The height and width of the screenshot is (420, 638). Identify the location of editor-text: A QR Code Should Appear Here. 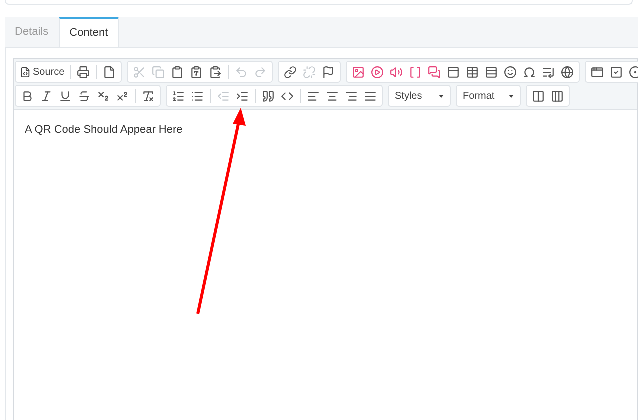
(104, 130).